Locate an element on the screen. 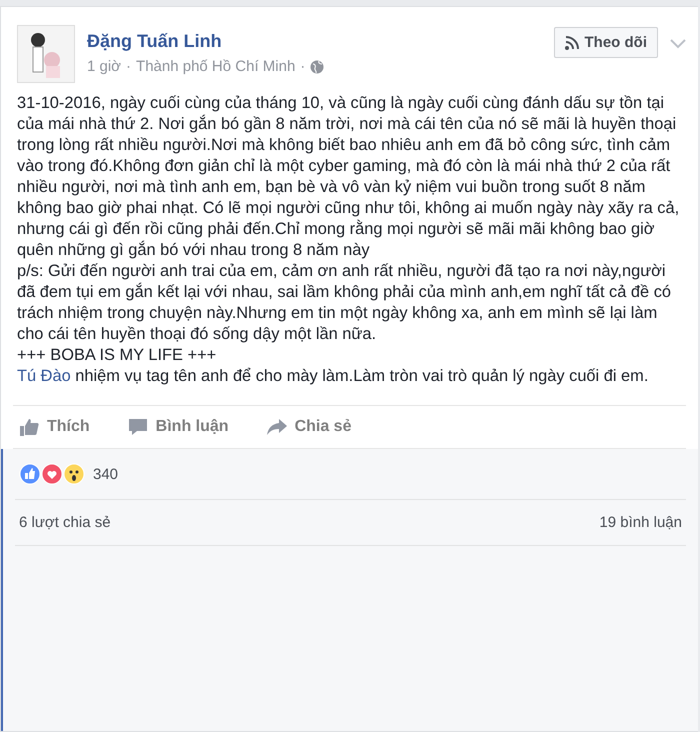  action-button: Chia sẻ is located at coordinates (309, 427).